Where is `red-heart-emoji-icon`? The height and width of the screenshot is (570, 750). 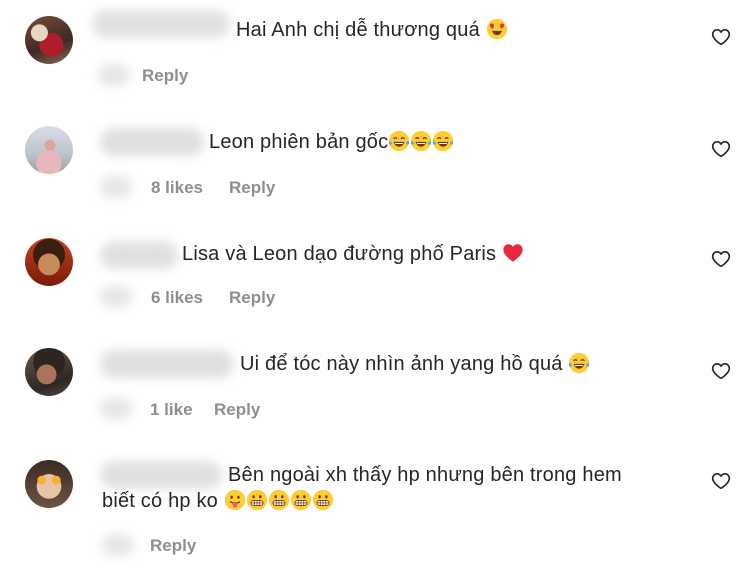
red-heart-emoji-icon is located at coordinates (513, 253).